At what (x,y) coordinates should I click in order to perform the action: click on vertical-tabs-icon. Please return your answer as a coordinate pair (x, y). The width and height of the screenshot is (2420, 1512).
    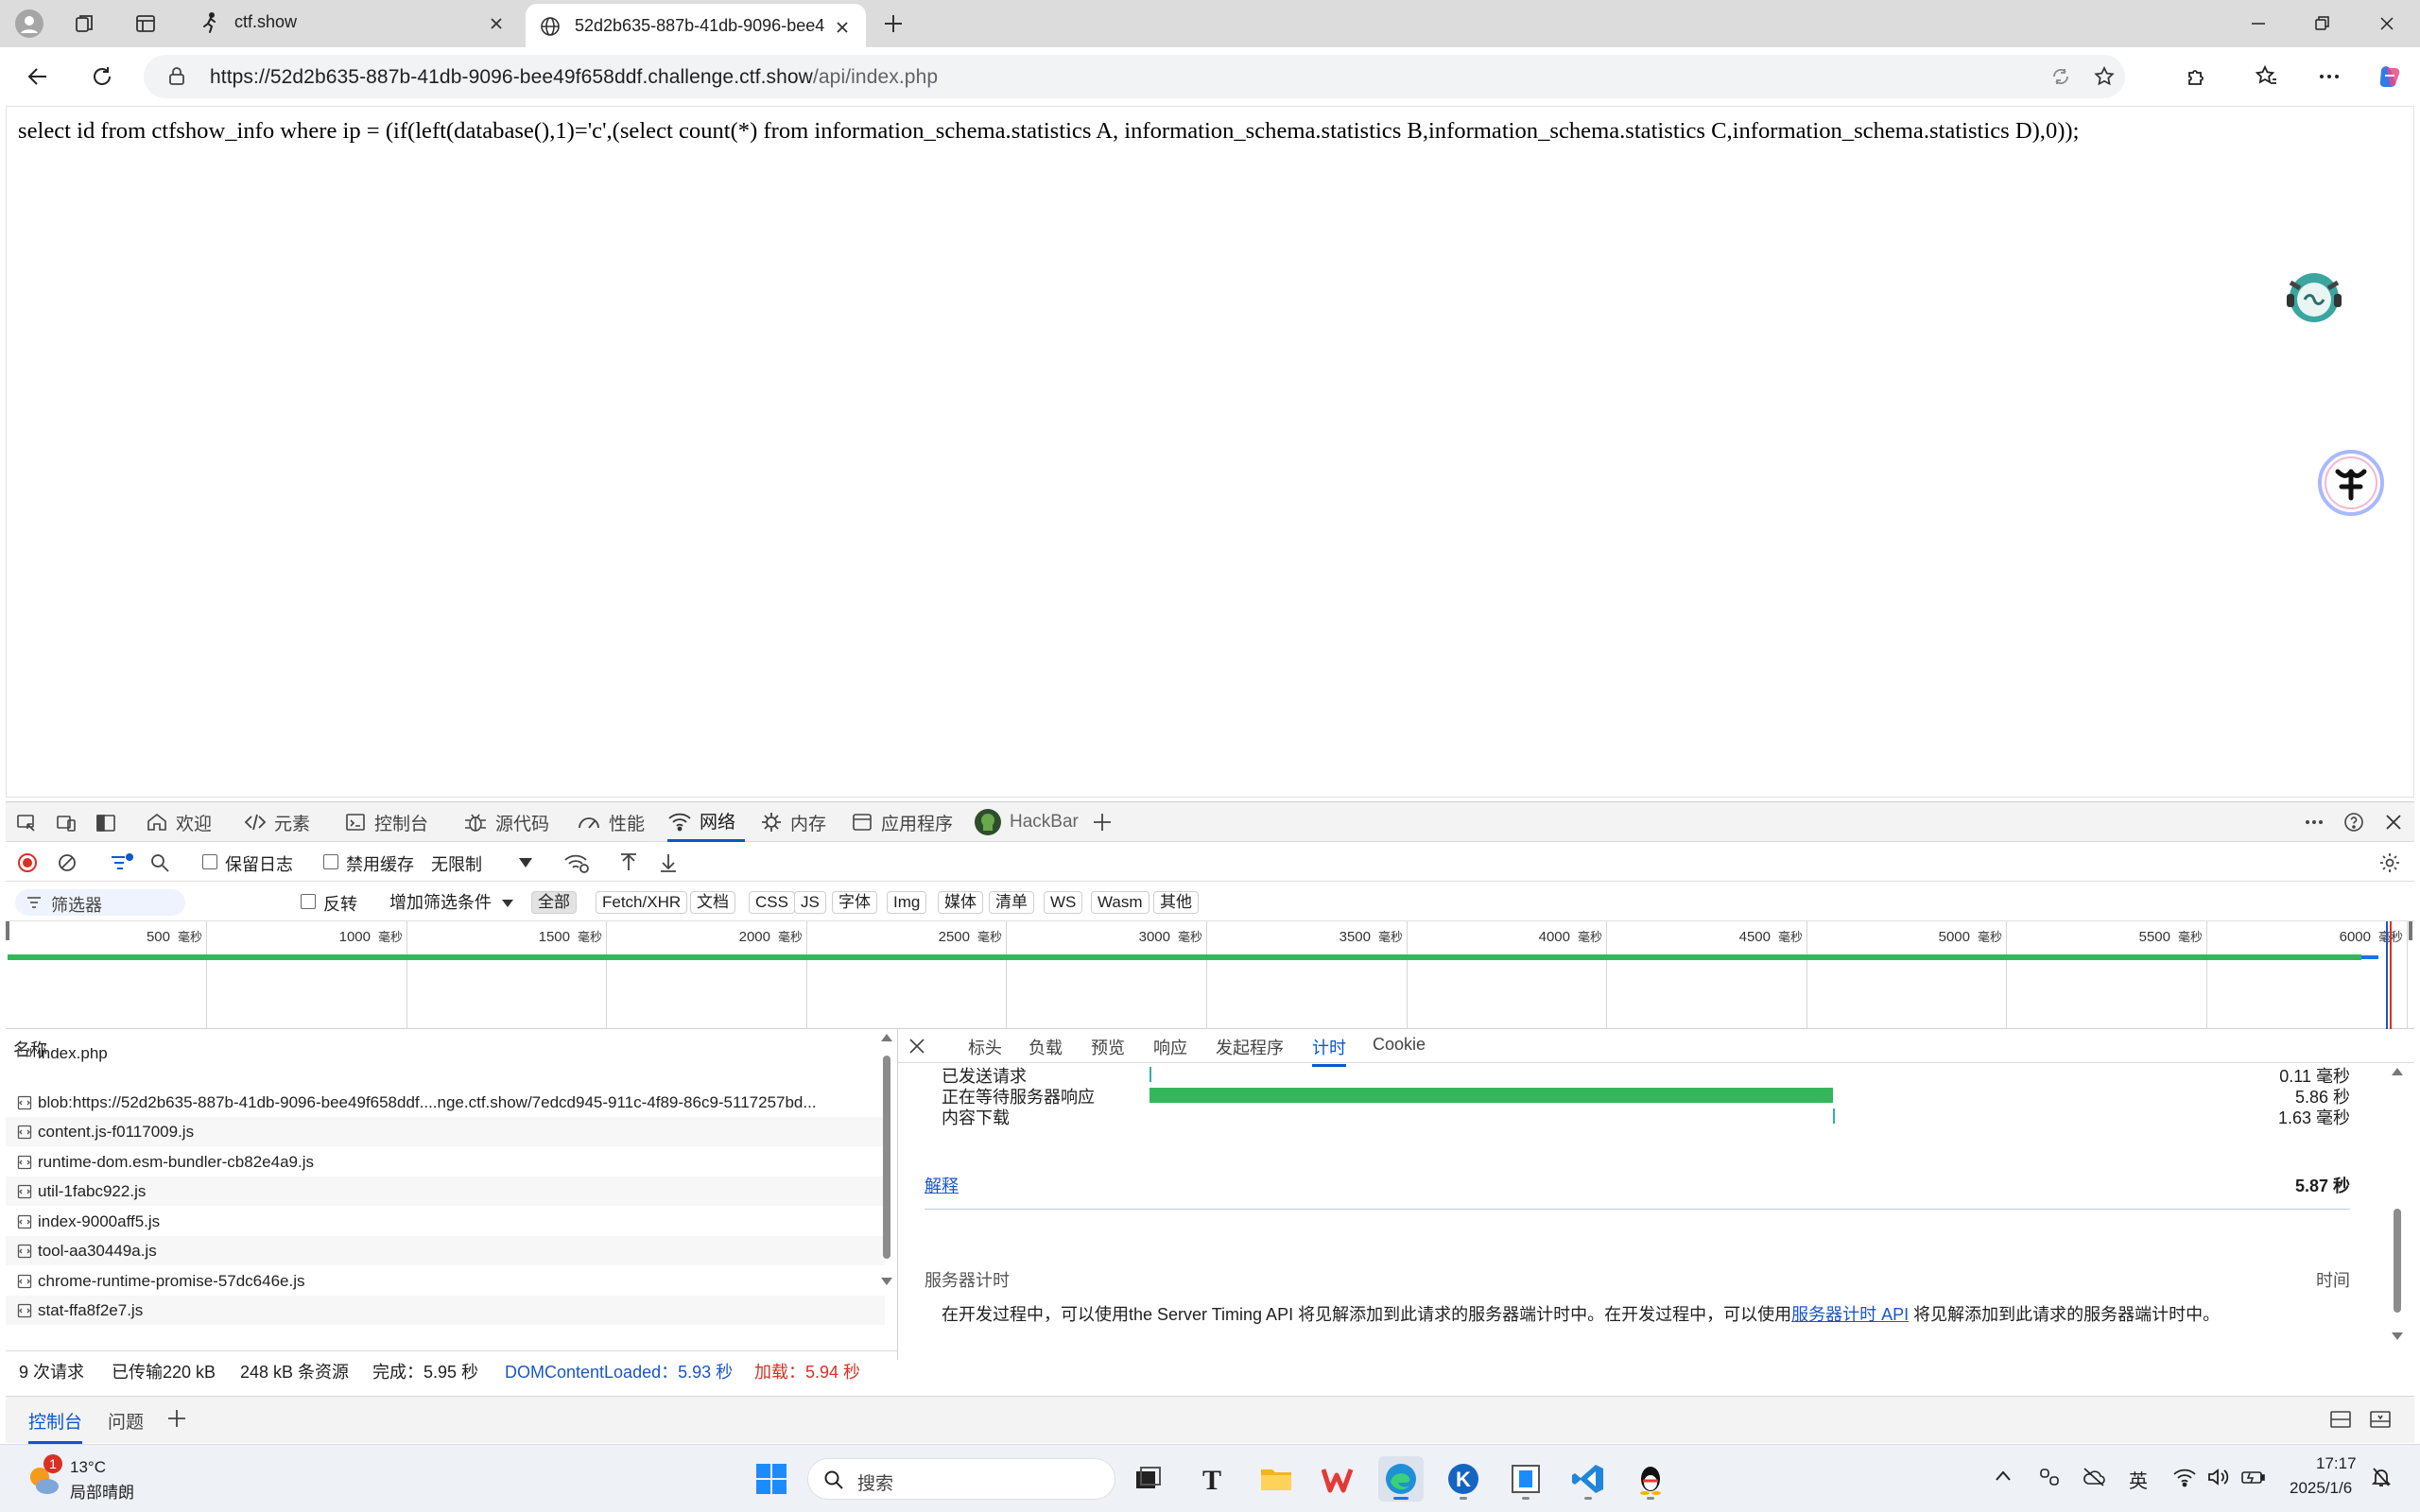
    Looking at the image, I should click on (145, 23).